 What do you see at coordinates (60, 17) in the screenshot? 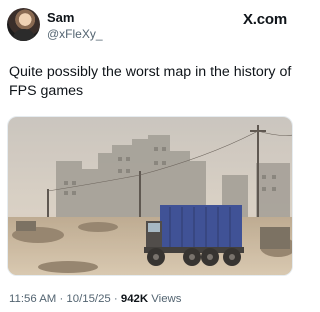
I see `author-name: Sam` at bounding box center [60, 17].